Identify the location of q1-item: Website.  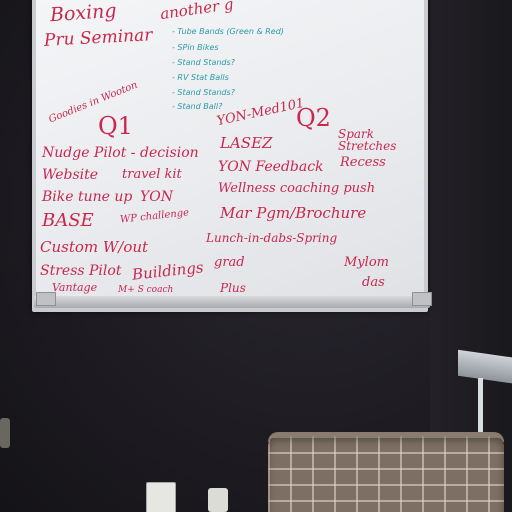
(70, 175).